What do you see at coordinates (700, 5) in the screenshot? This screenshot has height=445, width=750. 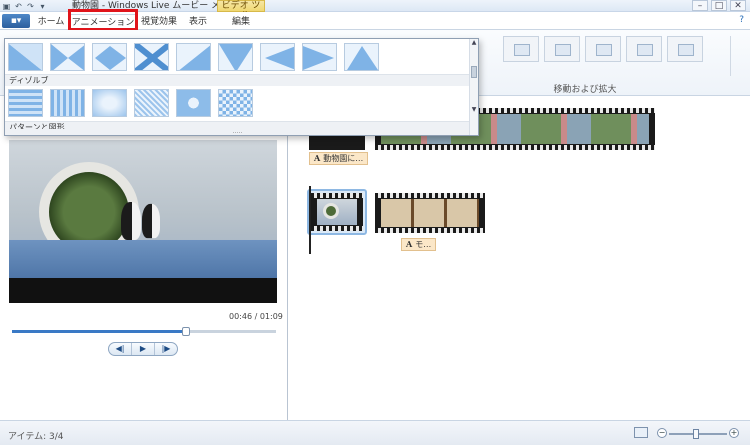 I see `minimize-button: –` at bounding box center [700, 5].